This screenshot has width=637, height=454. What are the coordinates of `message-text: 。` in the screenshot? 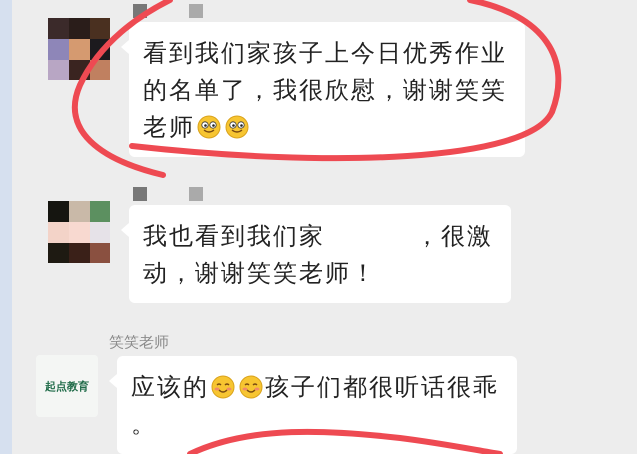 It's located at (144, 424).